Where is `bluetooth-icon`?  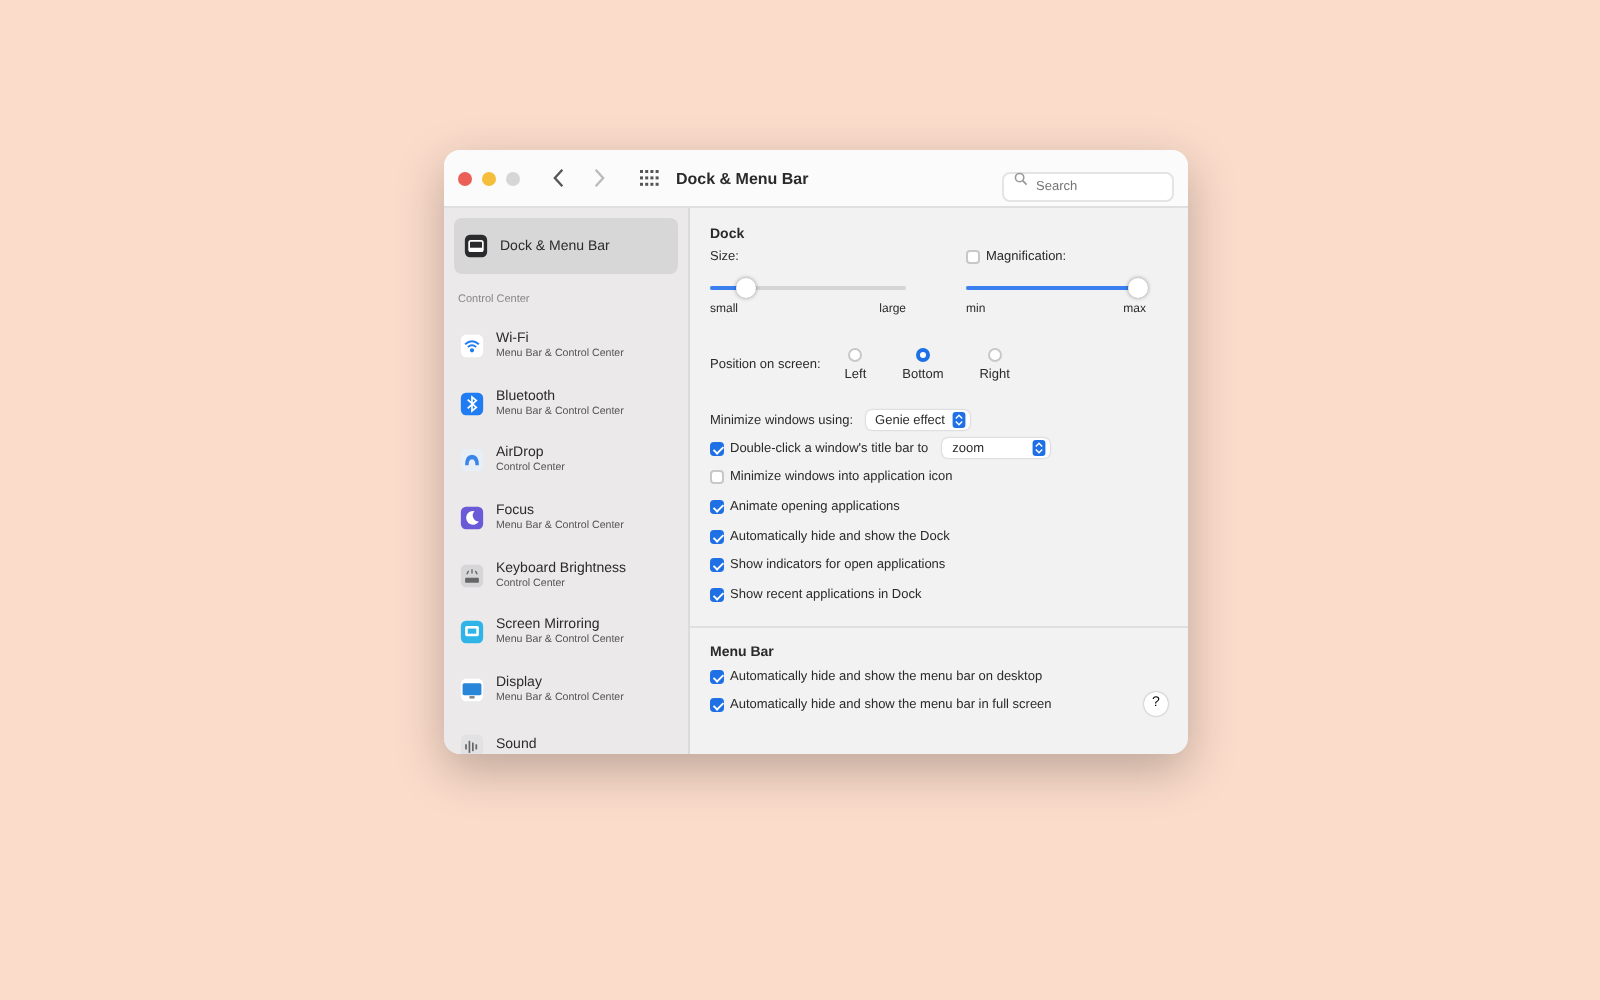
bluetooth-icon is located at coordinates (472, 403).